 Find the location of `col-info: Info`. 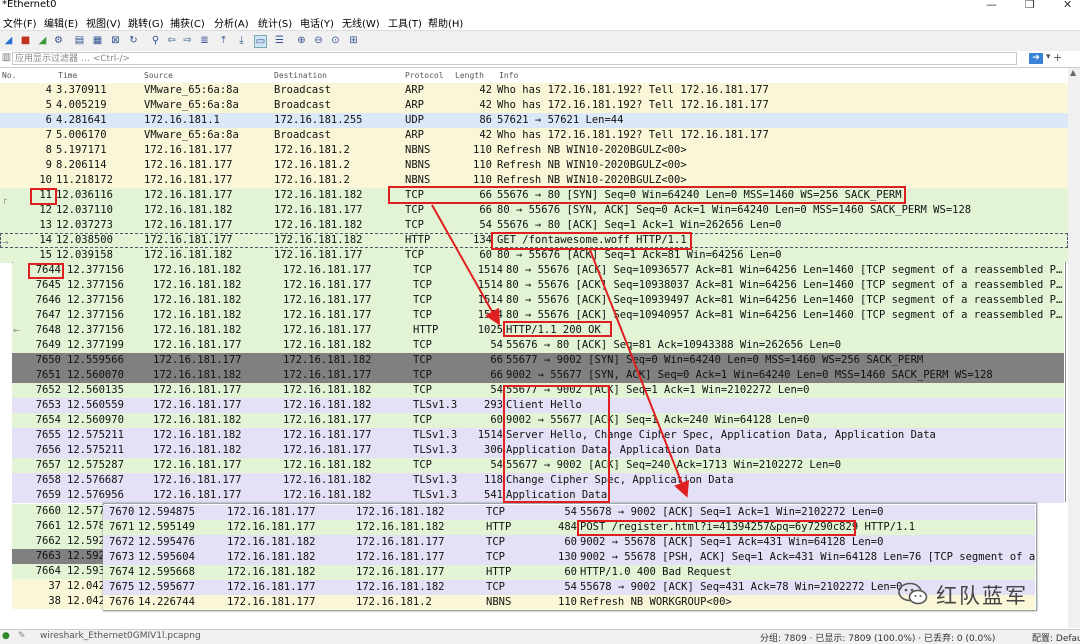

col-info: Info is located at coordinates (508, 75).